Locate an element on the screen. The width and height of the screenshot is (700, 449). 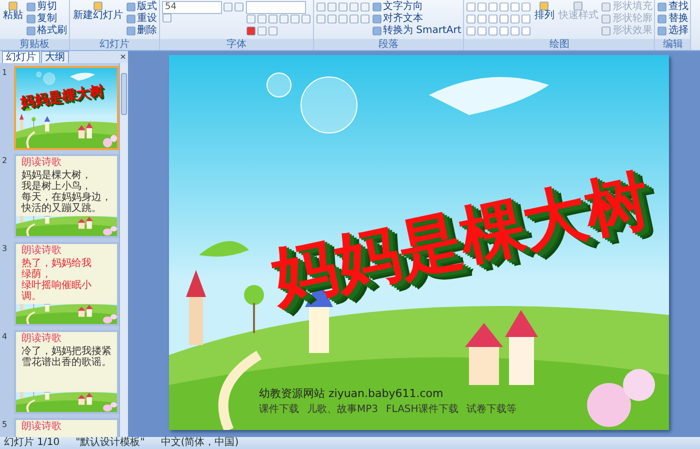
group-label: 字体 is located at coordinates (236, 44).